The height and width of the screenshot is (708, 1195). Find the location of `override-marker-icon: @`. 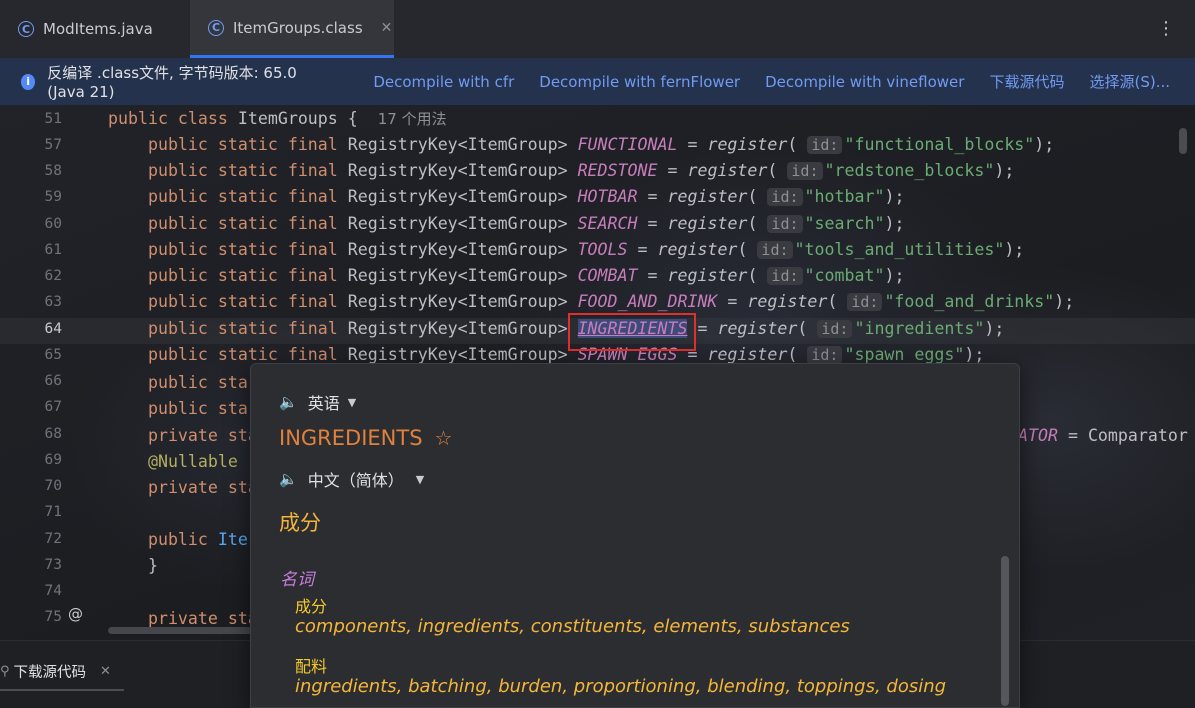

override-marker-icon: @ is located at coordinates (75, 614).